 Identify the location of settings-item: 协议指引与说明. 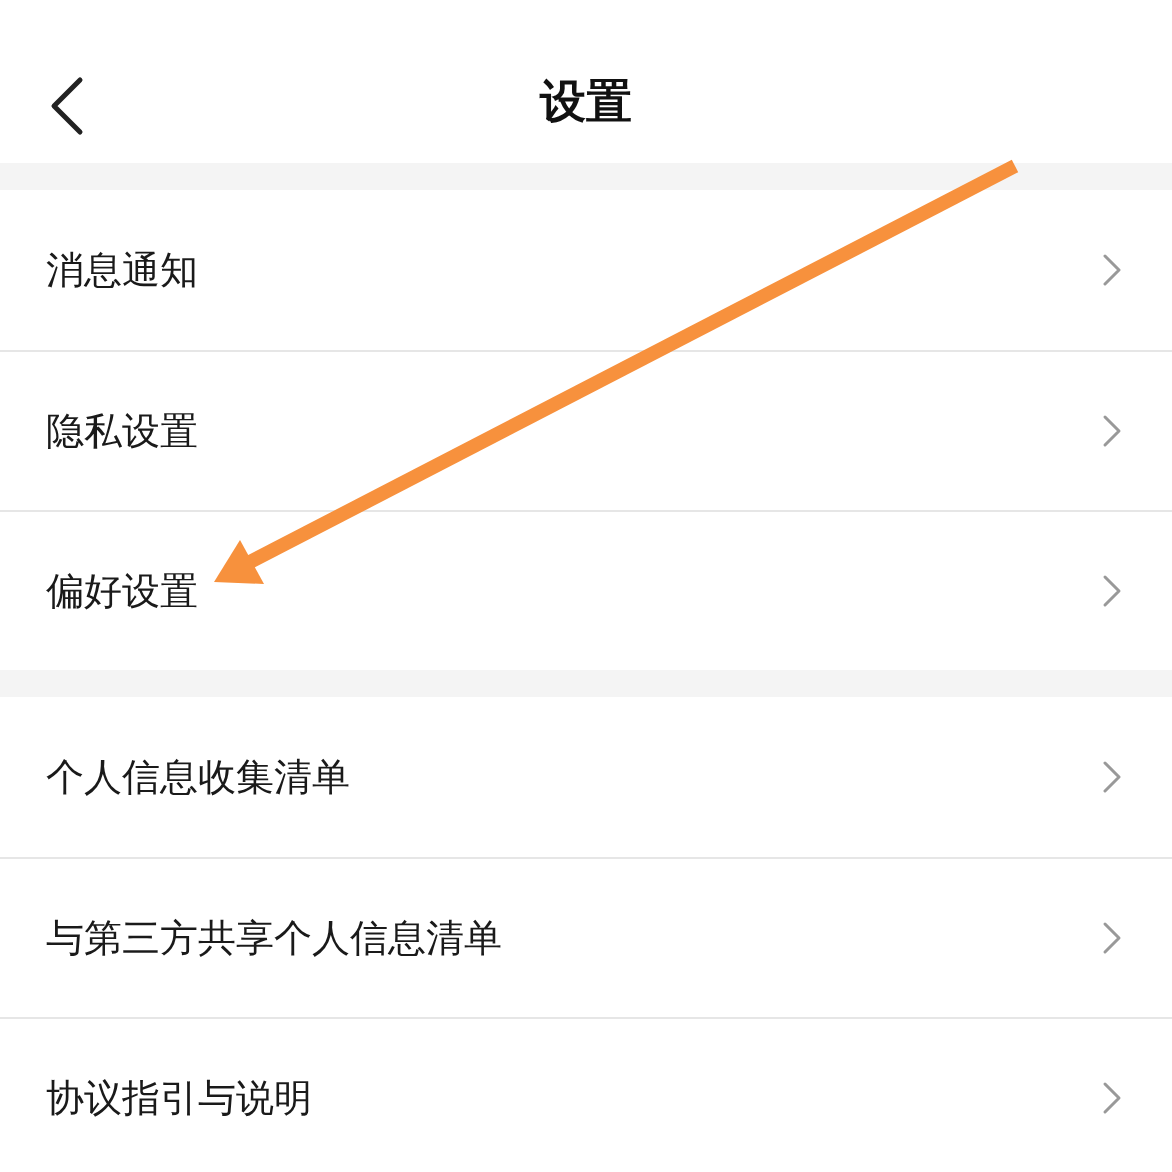
(586, 1094).